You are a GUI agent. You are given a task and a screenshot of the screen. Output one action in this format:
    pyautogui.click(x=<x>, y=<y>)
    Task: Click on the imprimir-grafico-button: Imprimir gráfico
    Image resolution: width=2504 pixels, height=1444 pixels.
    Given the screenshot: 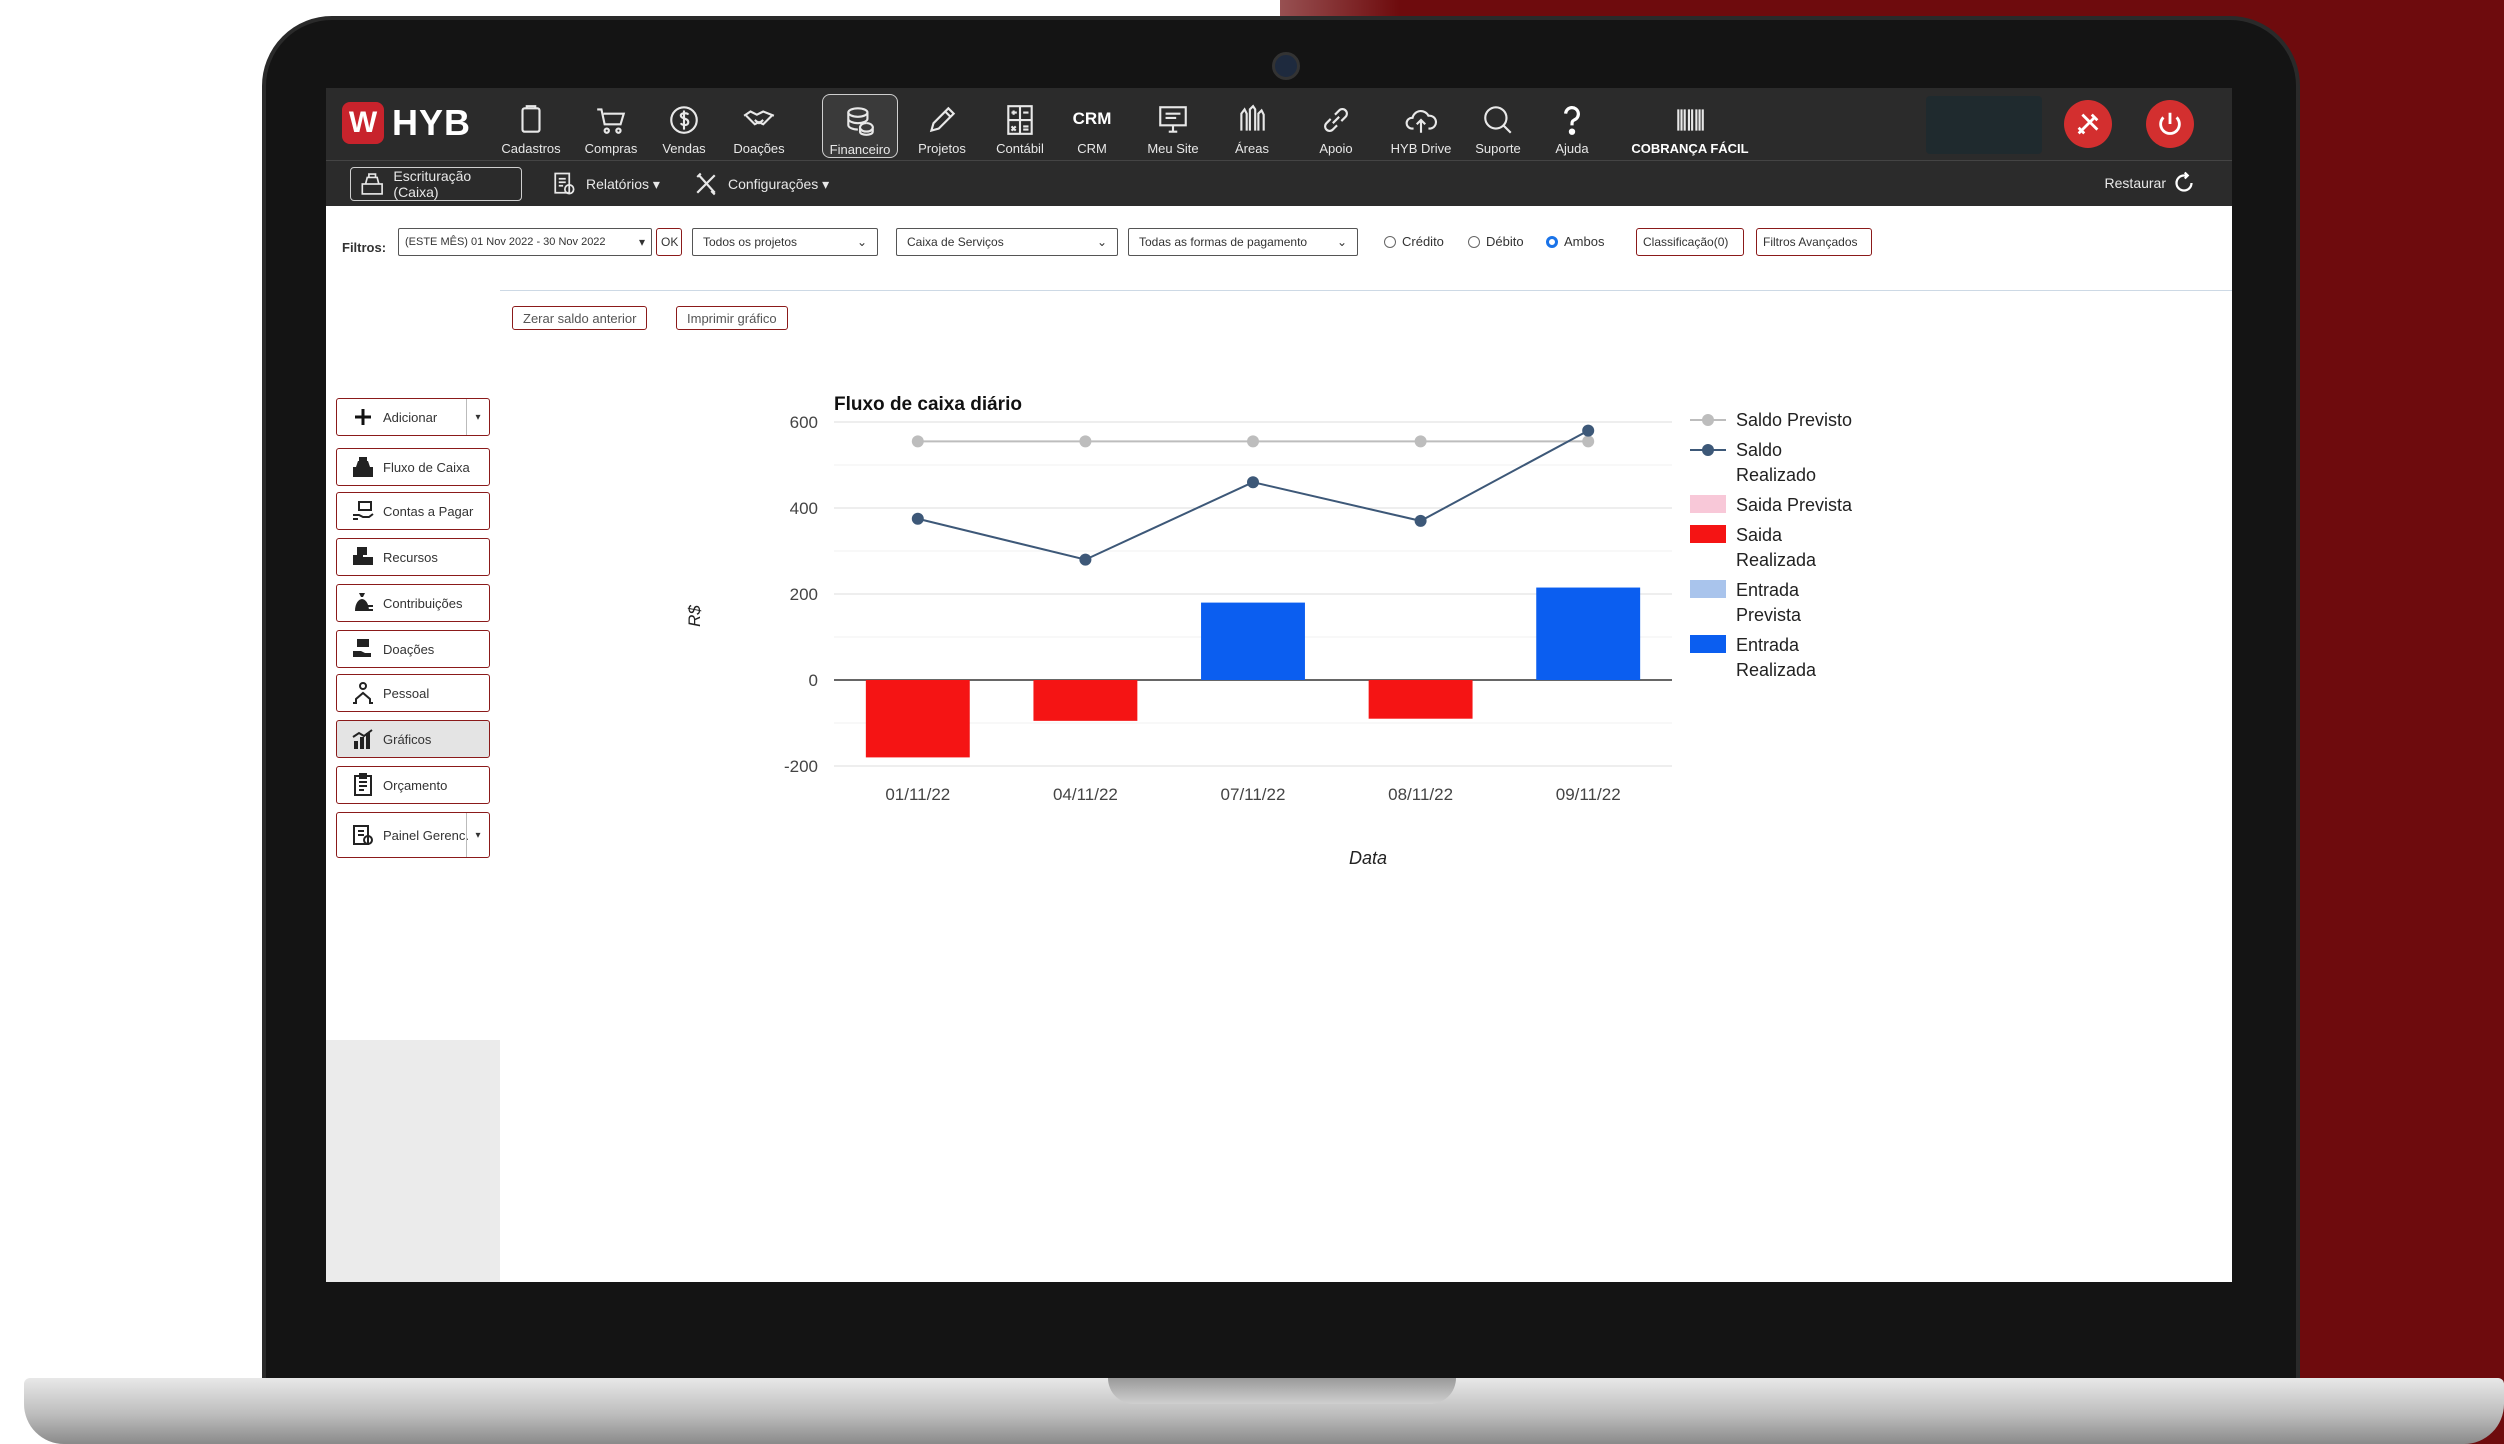 What is the action you would take?
    pyautogui.click(x=732, y=318)
    